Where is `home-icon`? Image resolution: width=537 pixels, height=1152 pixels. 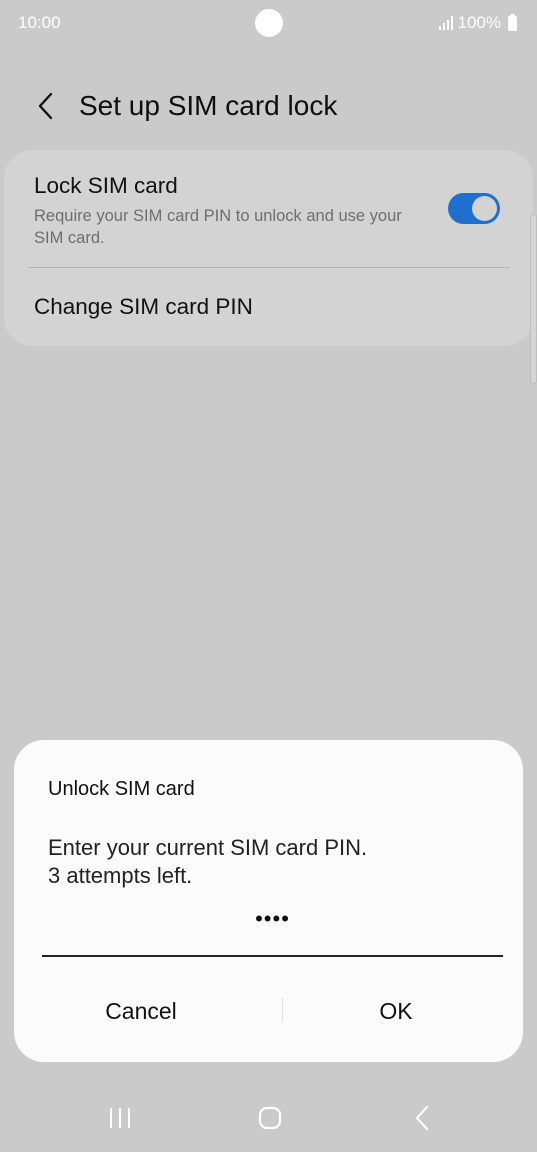
home-icon is located at coordinates (270, 1118).